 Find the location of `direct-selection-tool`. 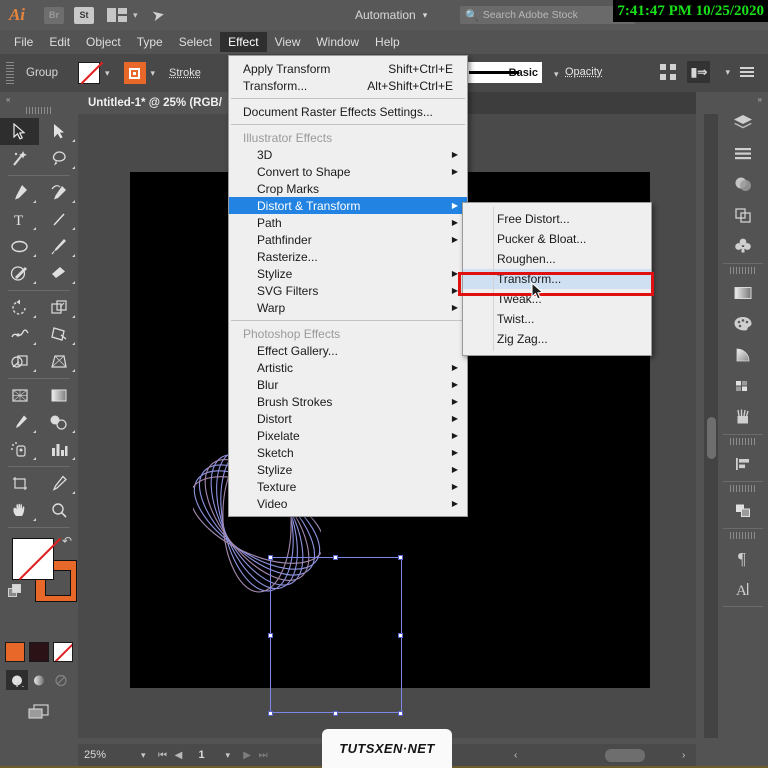

direct-selection-tool is located at coordinates (58, 131).